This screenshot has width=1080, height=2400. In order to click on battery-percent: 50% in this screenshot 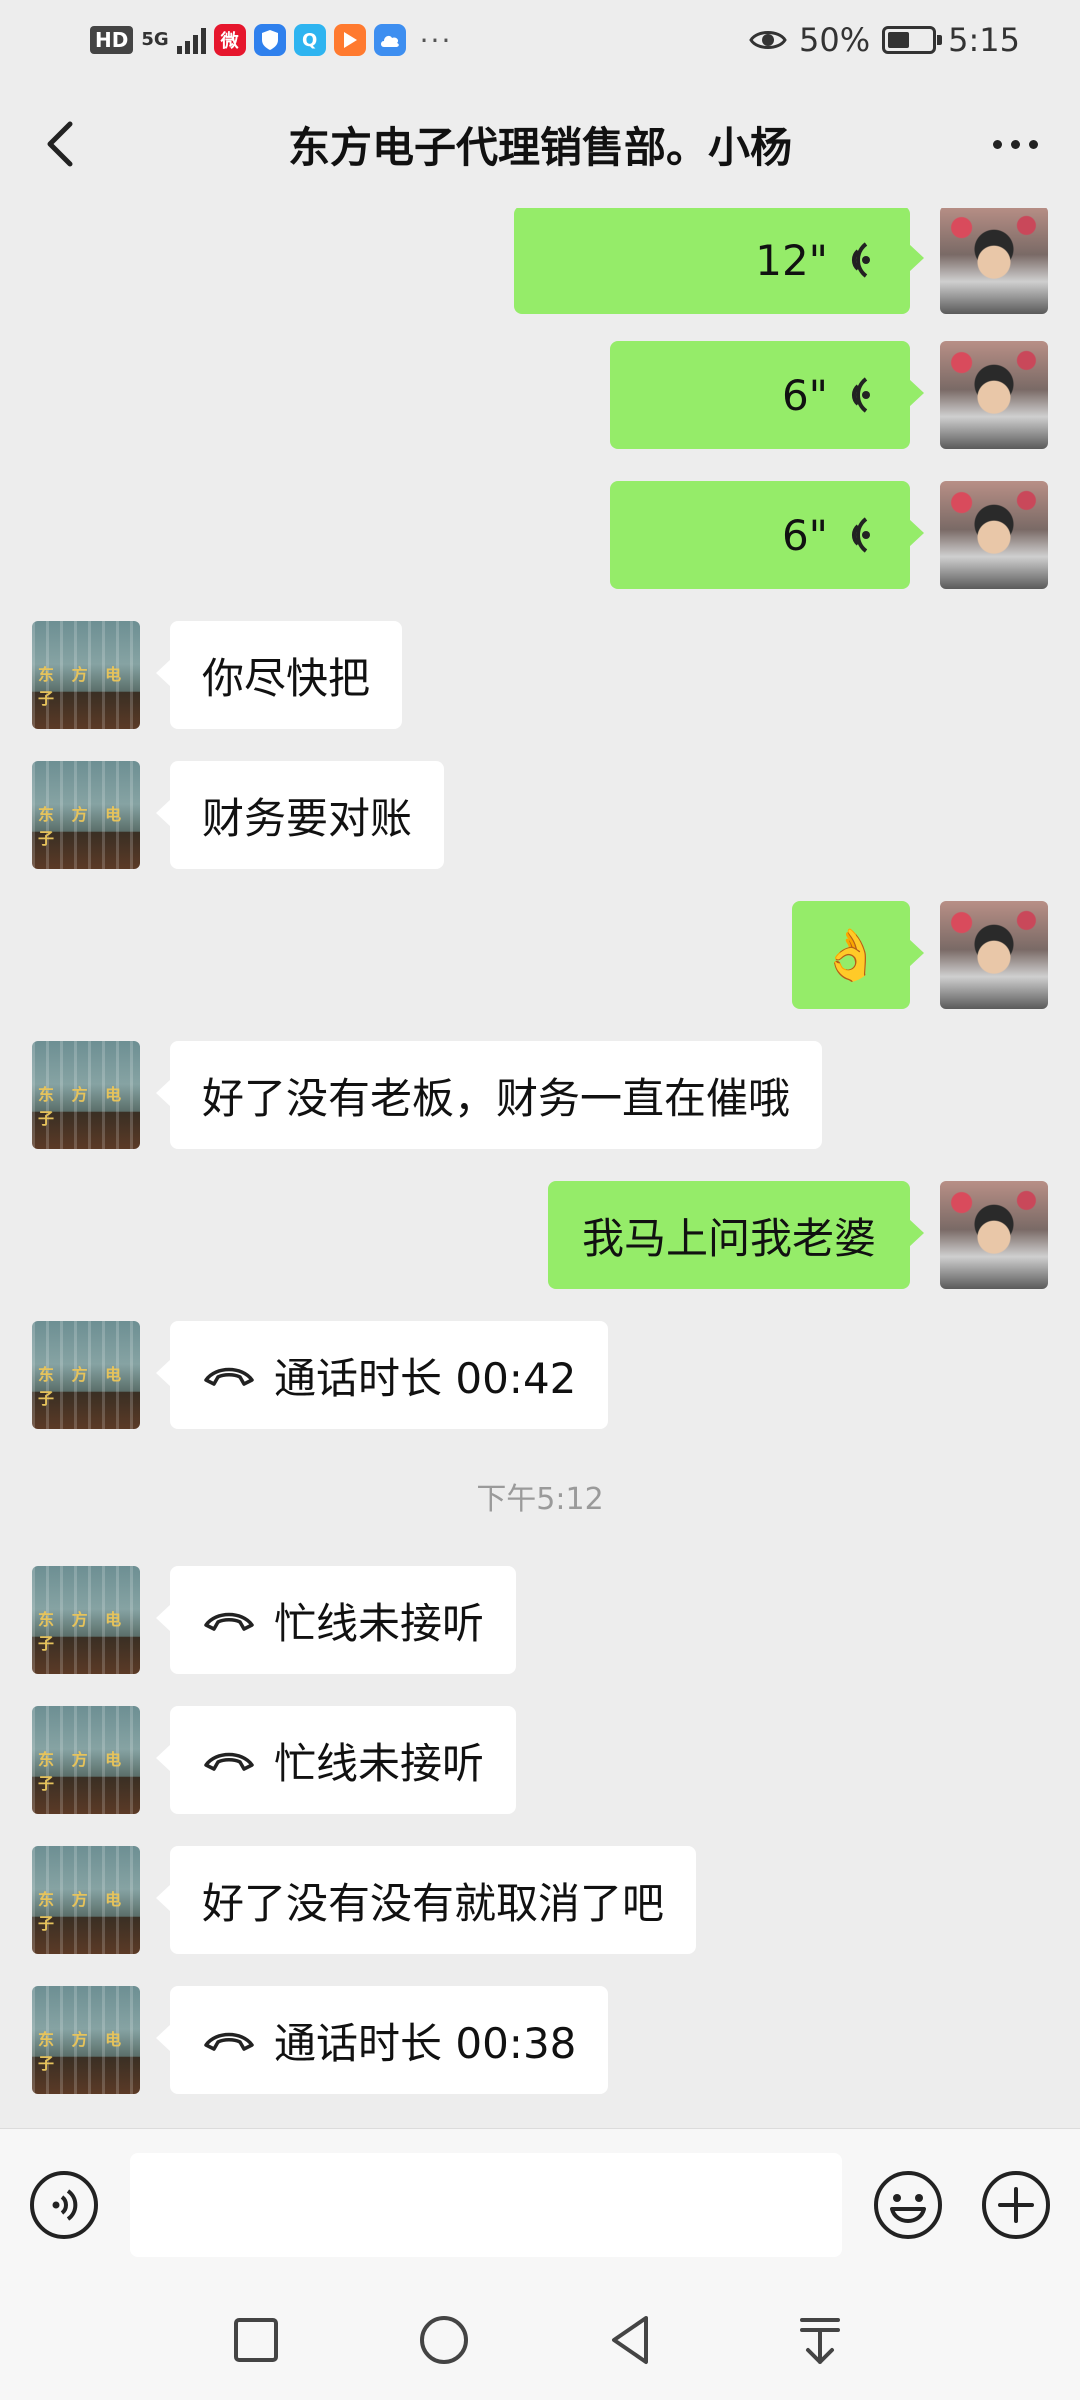, I will do `click(835, 40)`.